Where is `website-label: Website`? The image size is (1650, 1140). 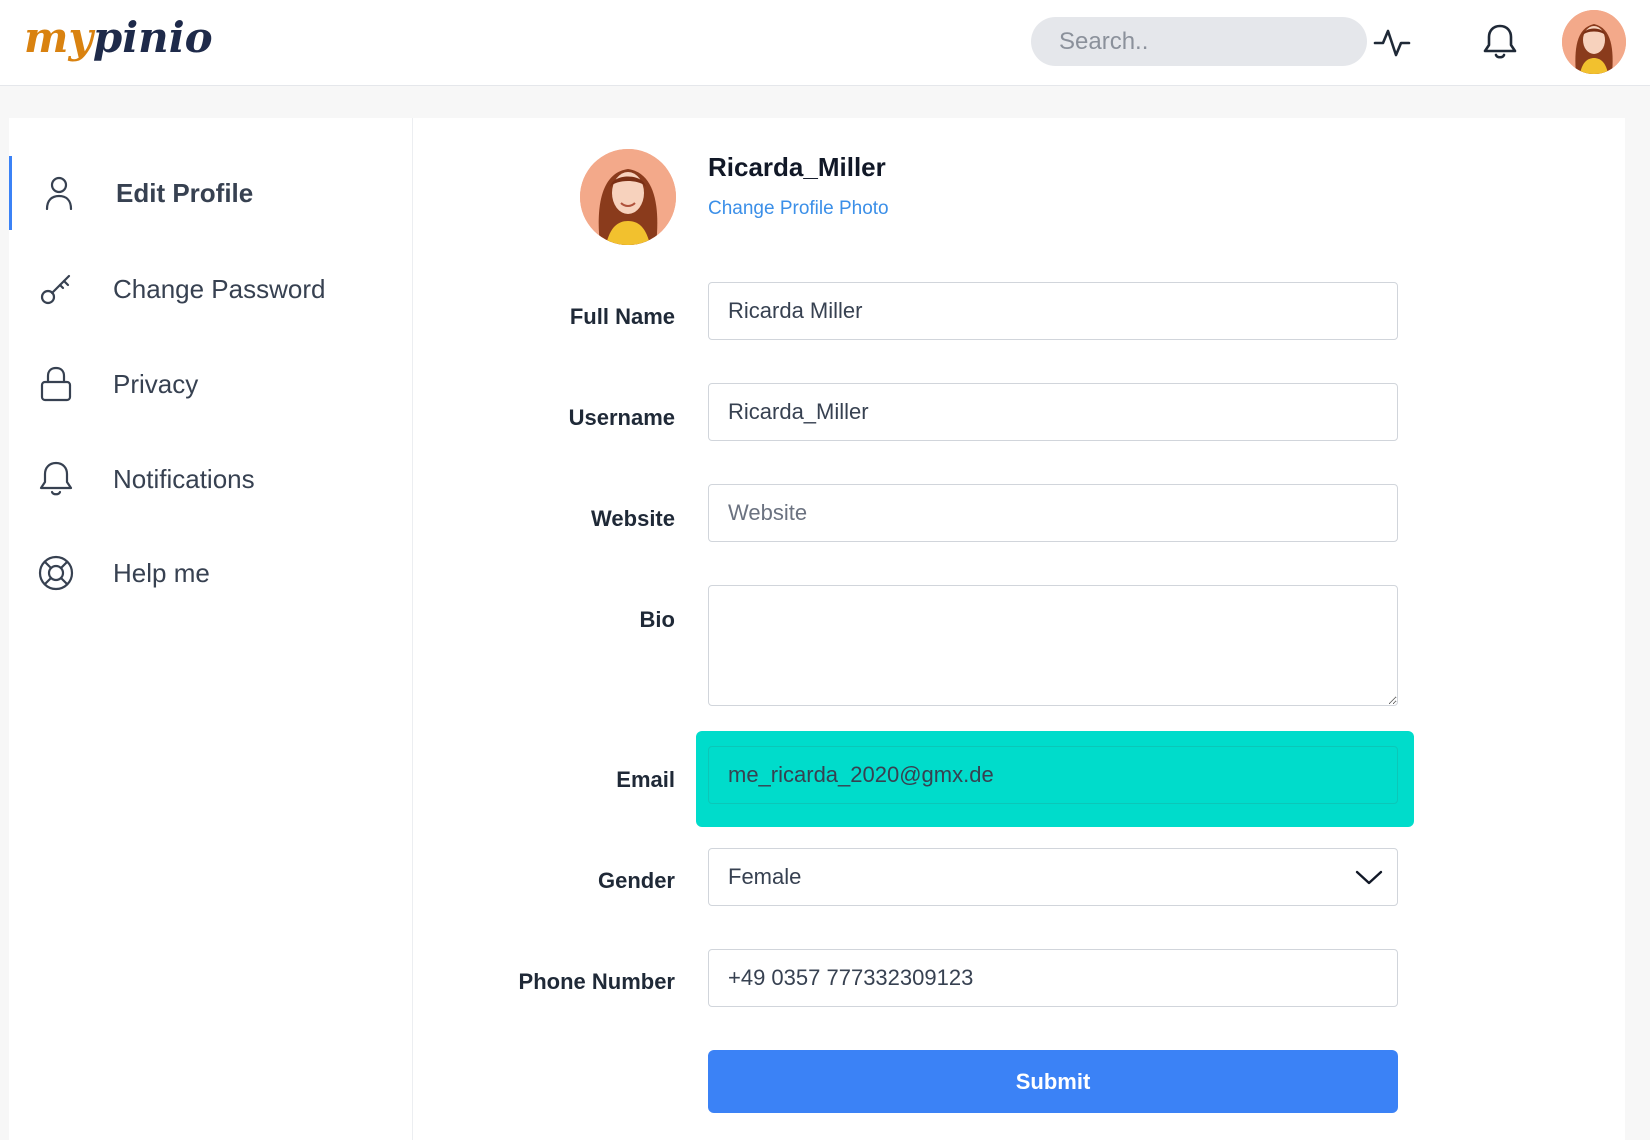 website-label: Website is located at coordinates (633, 518).